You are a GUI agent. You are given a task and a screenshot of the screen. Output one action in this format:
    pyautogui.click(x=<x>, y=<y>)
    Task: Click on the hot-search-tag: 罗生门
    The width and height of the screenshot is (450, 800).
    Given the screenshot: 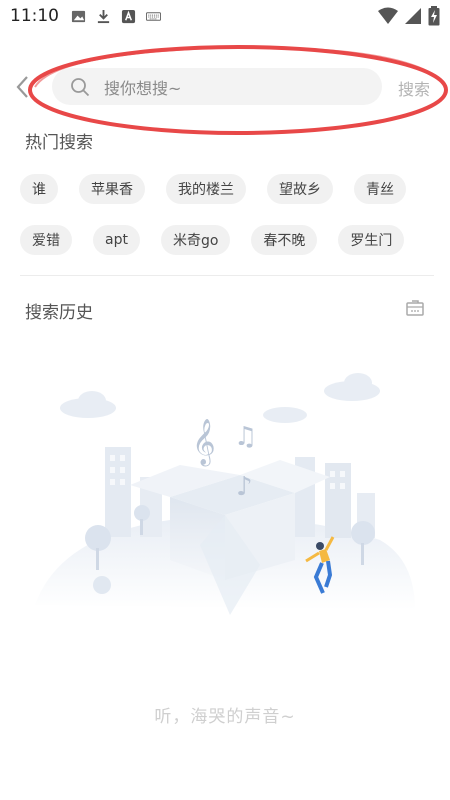 What is the action you would take?
    pyautogui.click(x=371, y=240)
    